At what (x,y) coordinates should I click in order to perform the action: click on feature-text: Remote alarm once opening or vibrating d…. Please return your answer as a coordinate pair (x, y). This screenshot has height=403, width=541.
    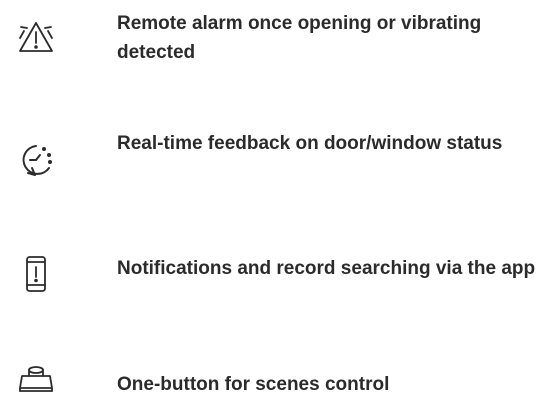
    Looking at the image, I should click on (299, 38).